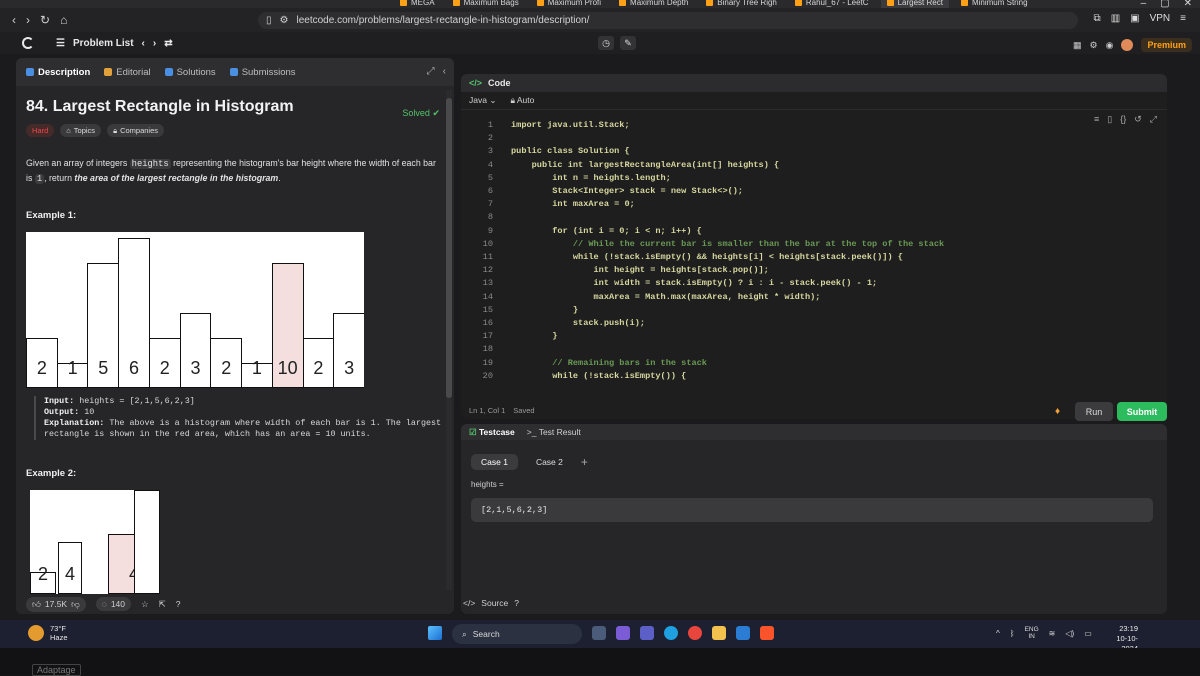 This screenshot has width=1200, height=676. I want to click on variable-input: [2,1,5,6,2,3], so click(812, 510).